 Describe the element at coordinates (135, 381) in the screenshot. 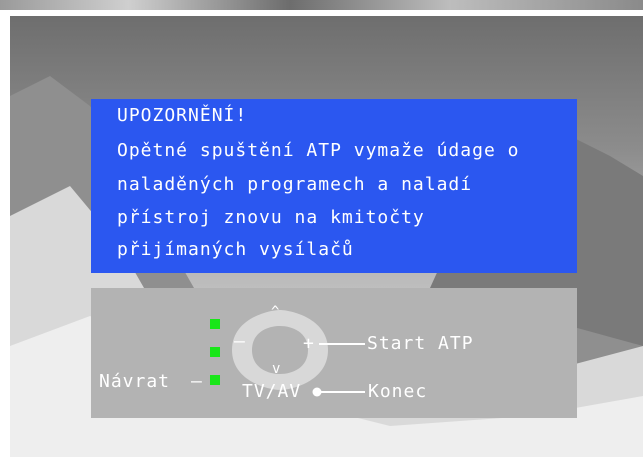

I see `back-label: Návrat` at that location.